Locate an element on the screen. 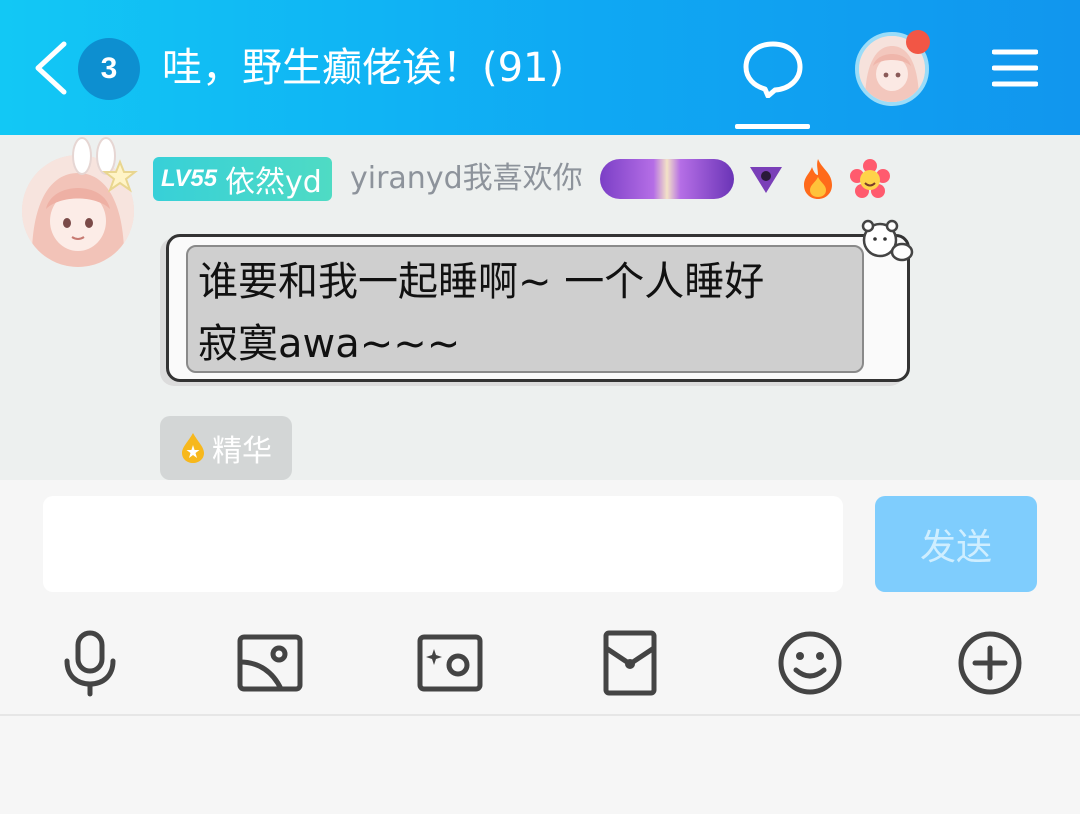 The height and width of the screenshot is (814, 1080). toolbar-divider is located at coordinates (540, 715).